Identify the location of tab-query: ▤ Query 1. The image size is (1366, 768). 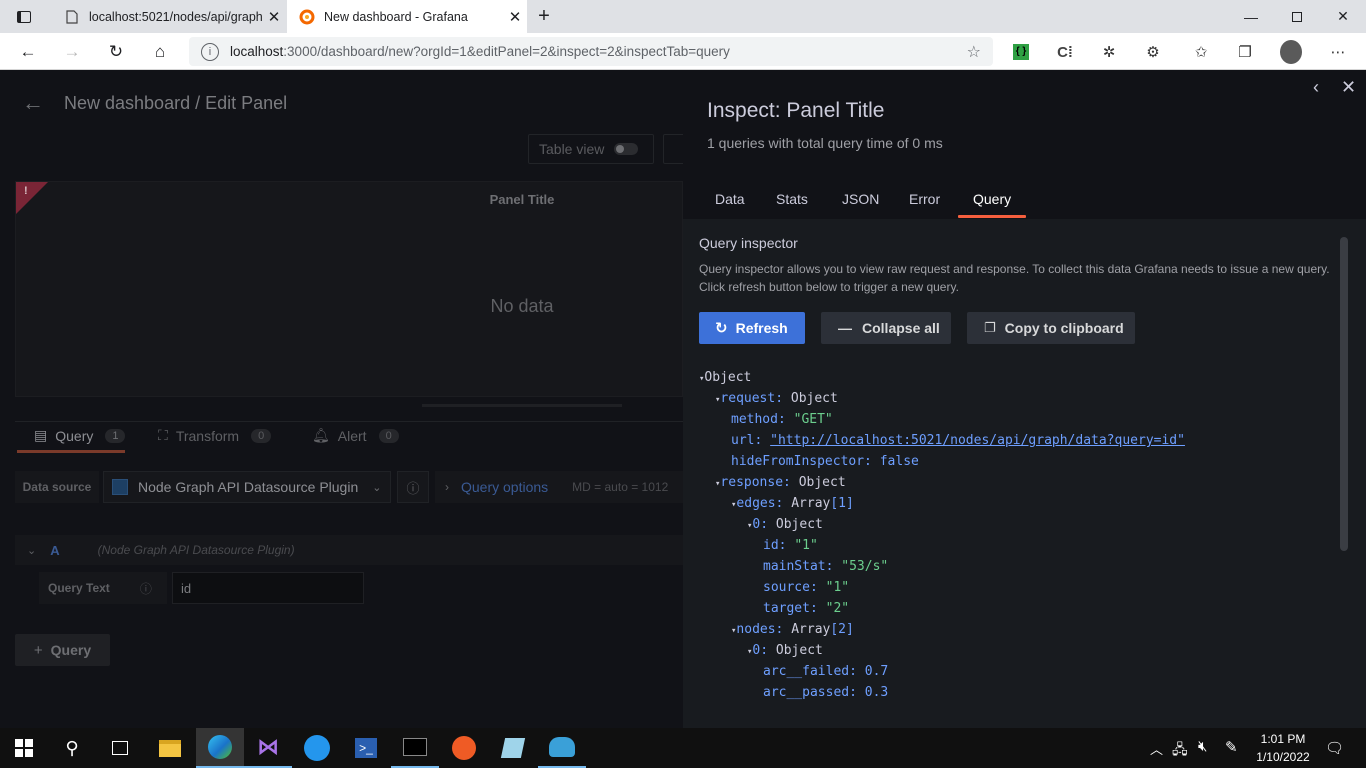
(80, 435).